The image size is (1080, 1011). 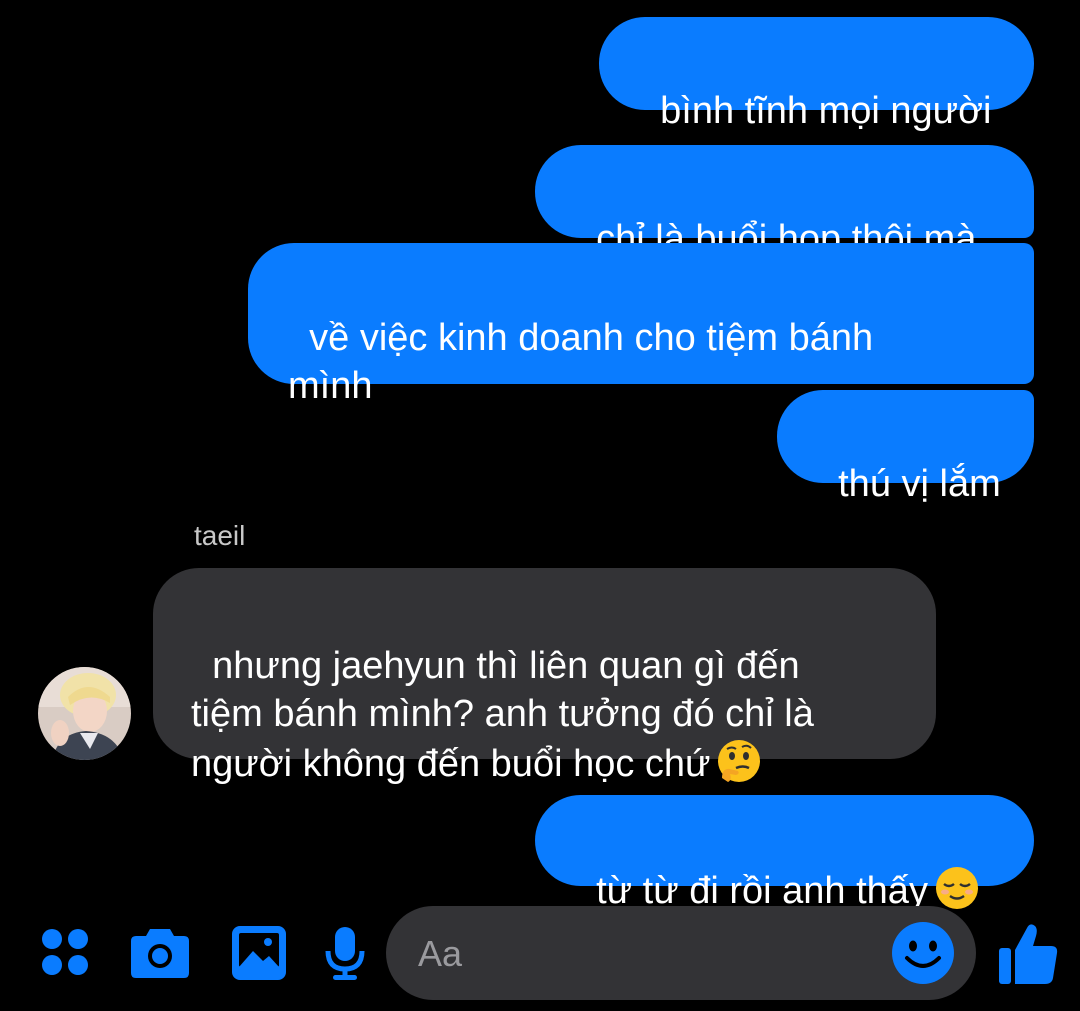 I want to click on message-text: bình tĩnh mọi người, so click(x=826, y=111).